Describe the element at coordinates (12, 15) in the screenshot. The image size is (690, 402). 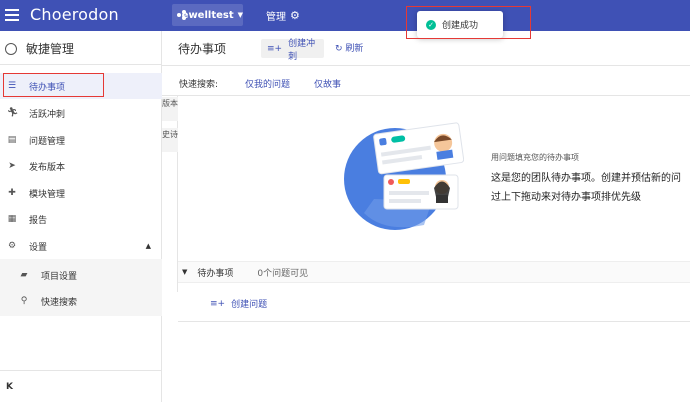
I see `menu-icon` at that location.